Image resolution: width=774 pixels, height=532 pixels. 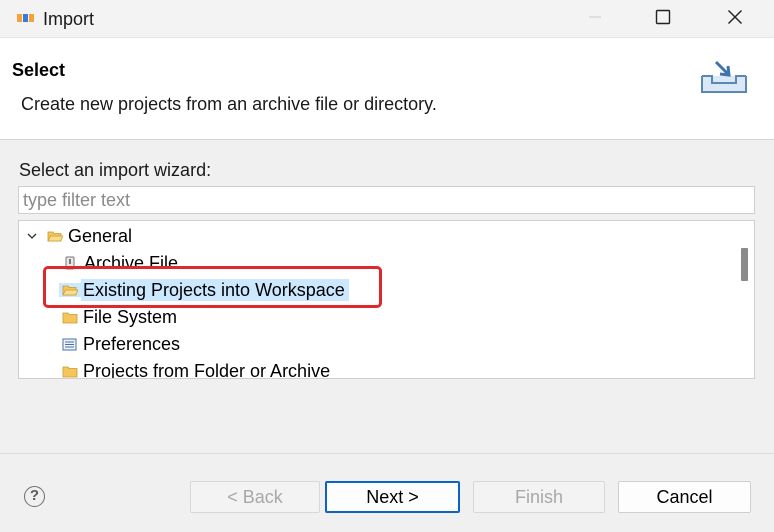 What do you see at coordinates (387, 19) in the screenshot?
I see `title-bar: Import` at bounding box center [387, 19].